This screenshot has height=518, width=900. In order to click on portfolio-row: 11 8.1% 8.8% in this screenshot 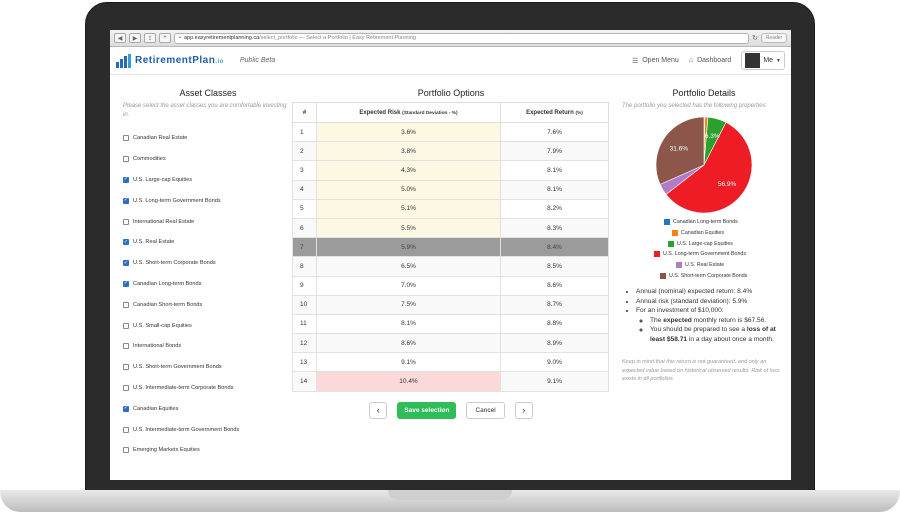, I will do `click(450, 324)`.